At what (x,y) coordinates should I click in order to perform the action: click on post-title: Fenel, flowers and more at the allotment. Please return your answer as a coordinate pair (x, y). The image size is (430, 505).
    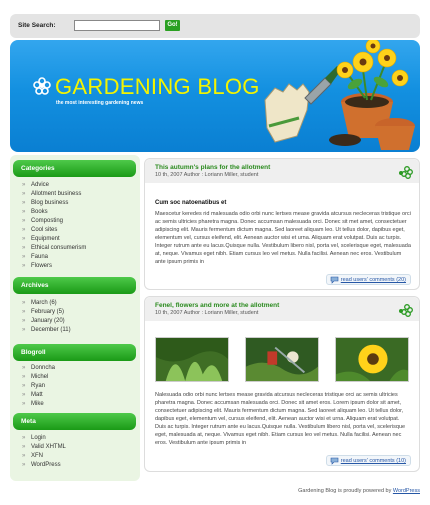
    Looking at the image, I should click on (217, 305).